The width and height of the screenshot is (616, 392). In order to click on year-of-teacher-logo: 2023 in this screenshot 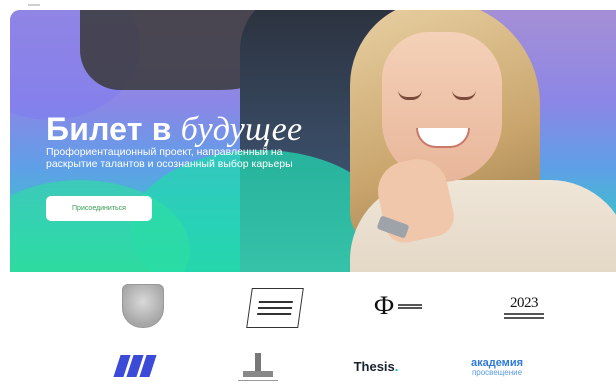, I will do `click(524, 307)`.